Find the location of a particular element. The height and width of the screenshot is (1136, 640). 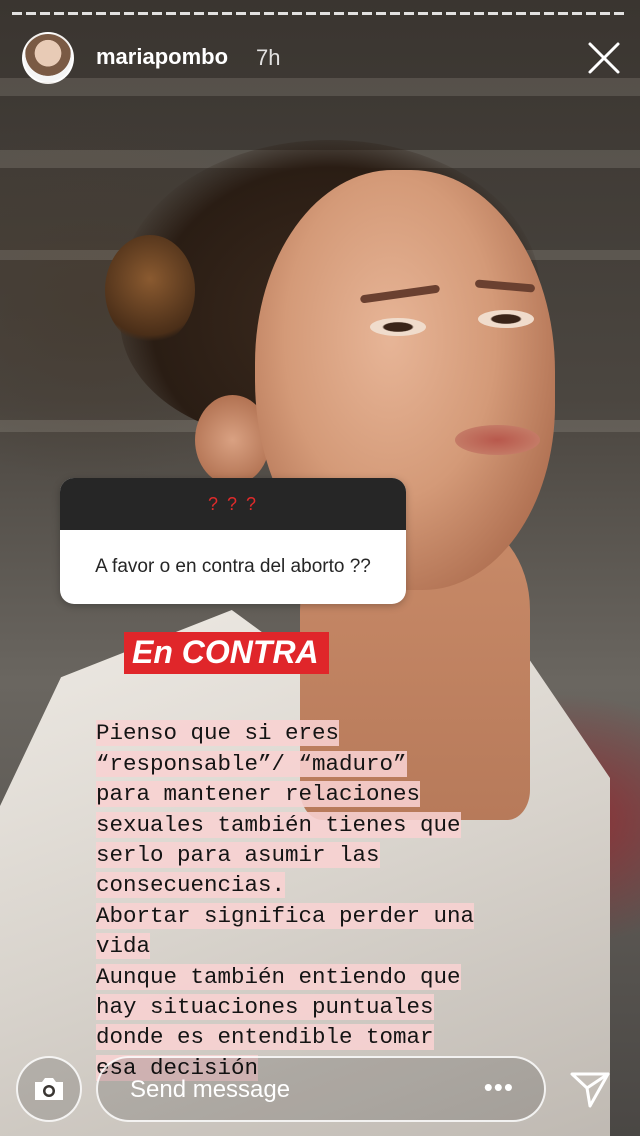

answer-line: hay situaciones puntuales is located at coordinates (265, 1007).